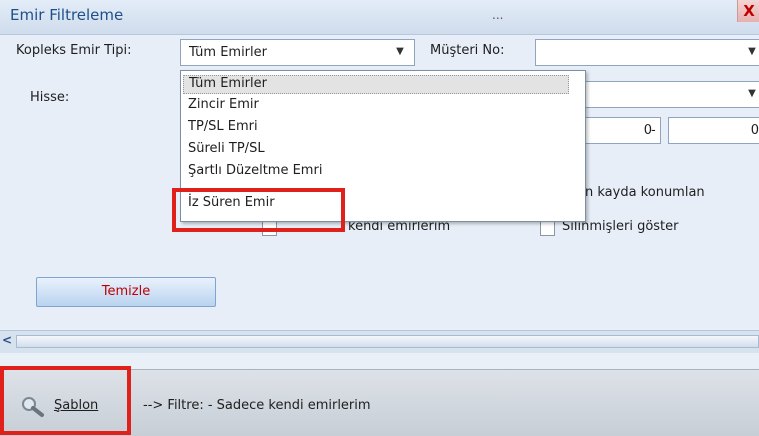  I want to click on customer-label: Müşteri No:, so click(467, 50).